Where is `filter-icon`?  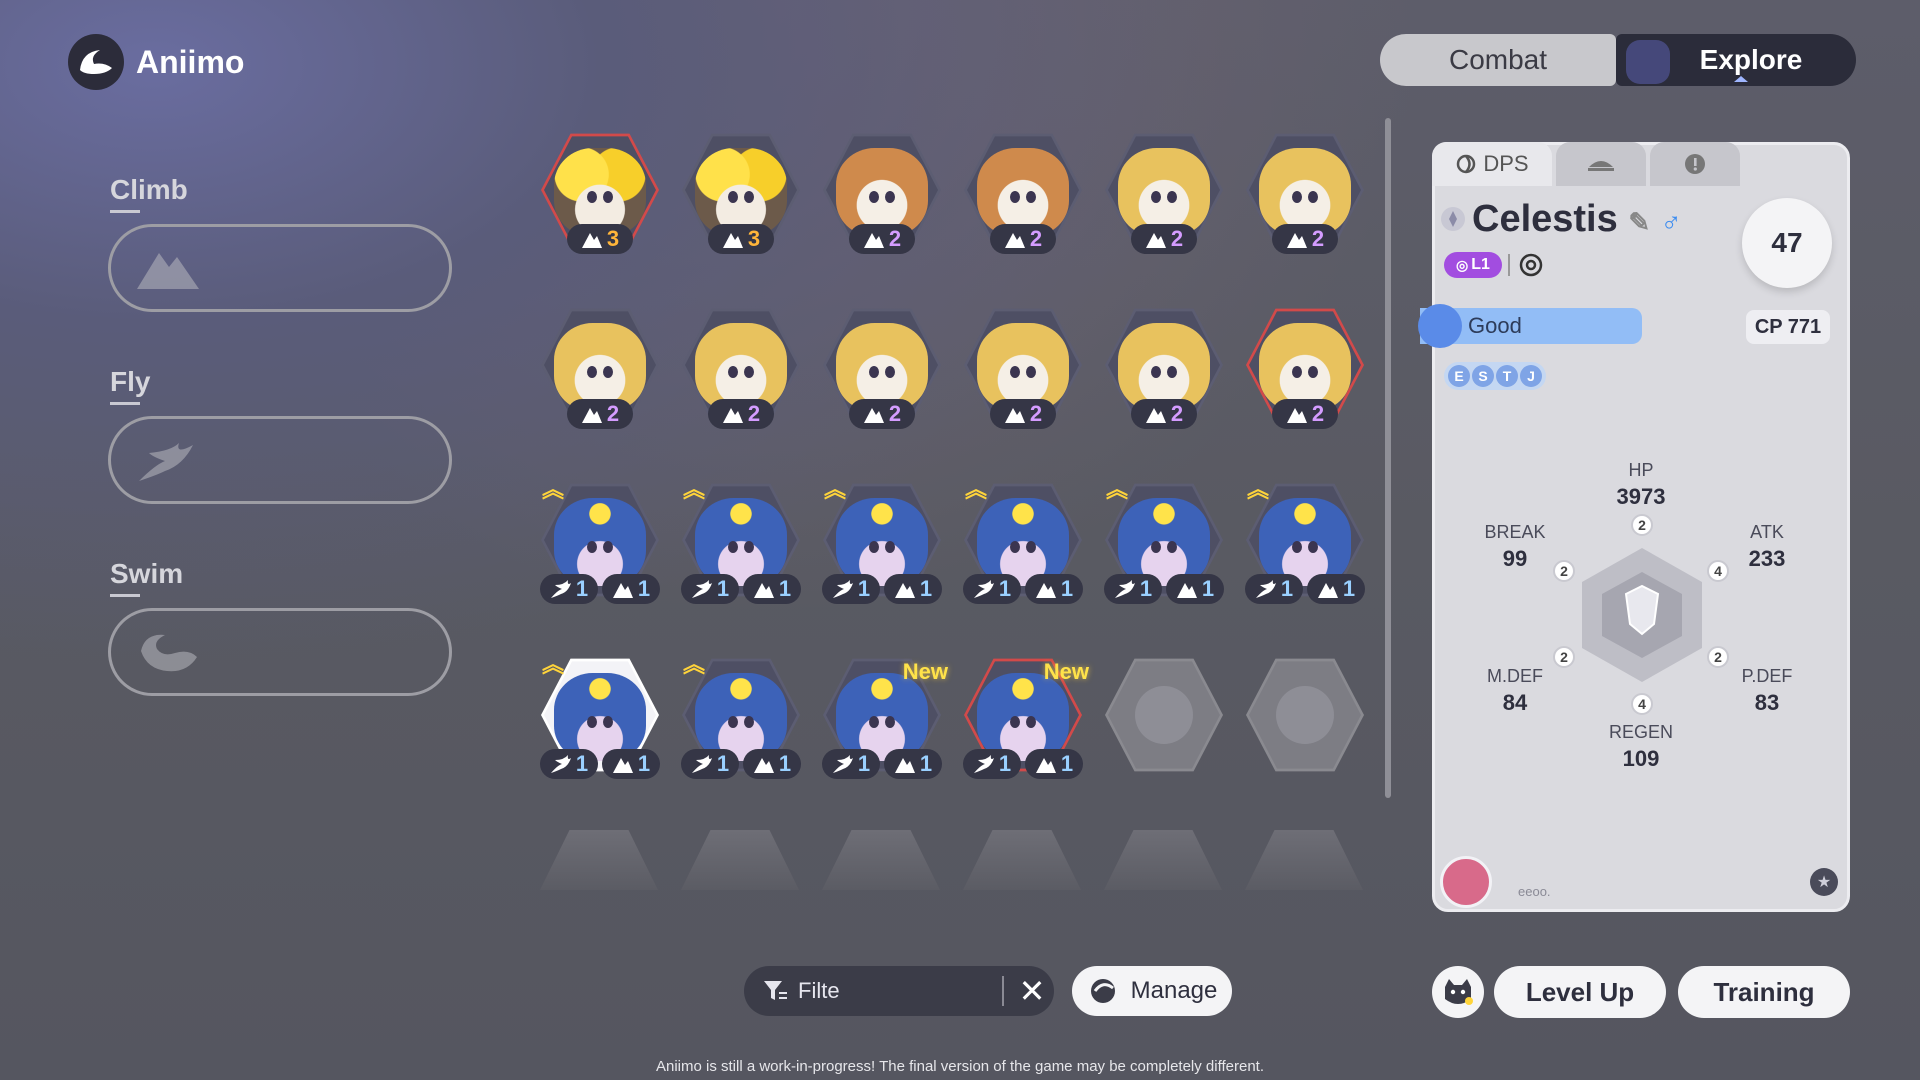
filter-icon is located at coordinates (775, 990).